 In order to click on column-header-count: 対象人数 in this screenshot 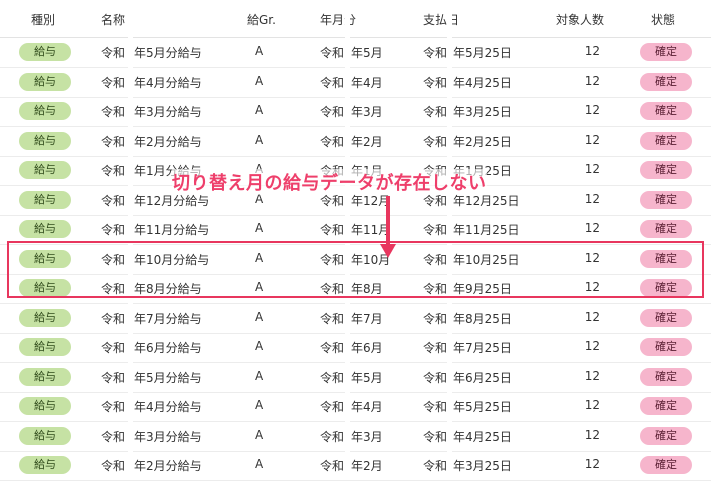, I will do `click(580, 19)`.